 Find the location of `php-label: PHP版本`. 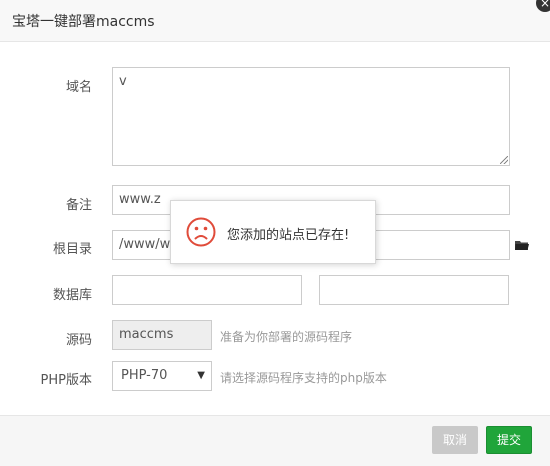

php-label: PHP版本 is located at coordinates (66, 380).